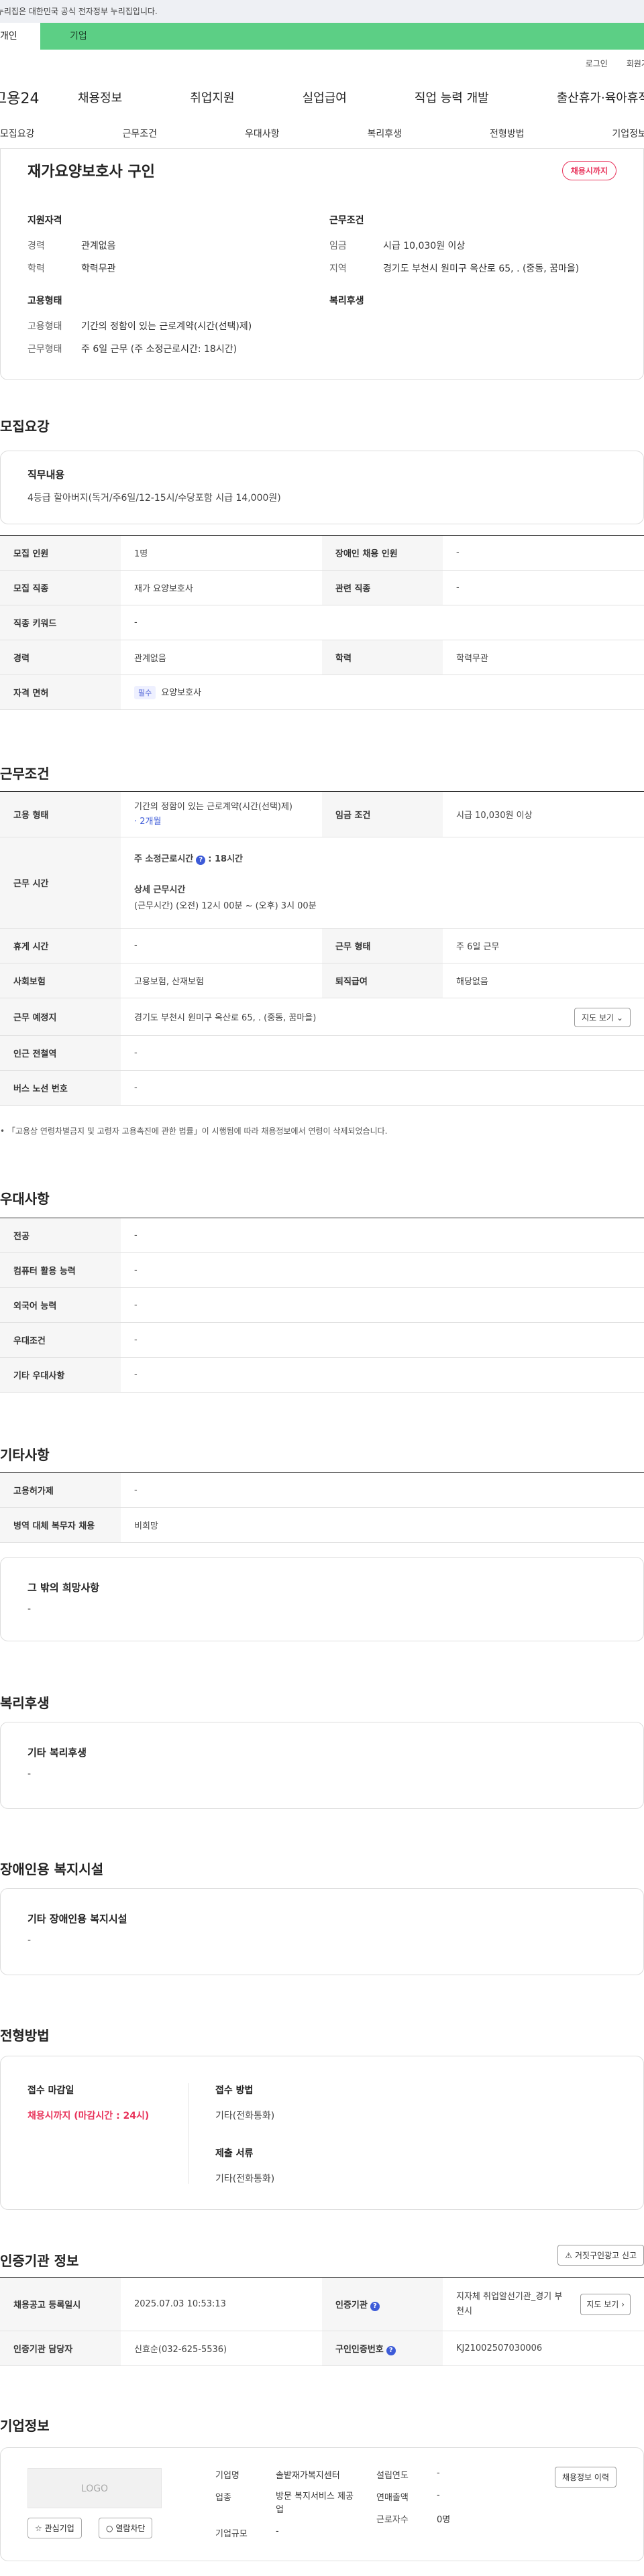 This screenshot has width=644, height=2576. Describe the element at coordinates (346, 301) in the screenshot. I see `welfare-heading: 복리후생` at that location.